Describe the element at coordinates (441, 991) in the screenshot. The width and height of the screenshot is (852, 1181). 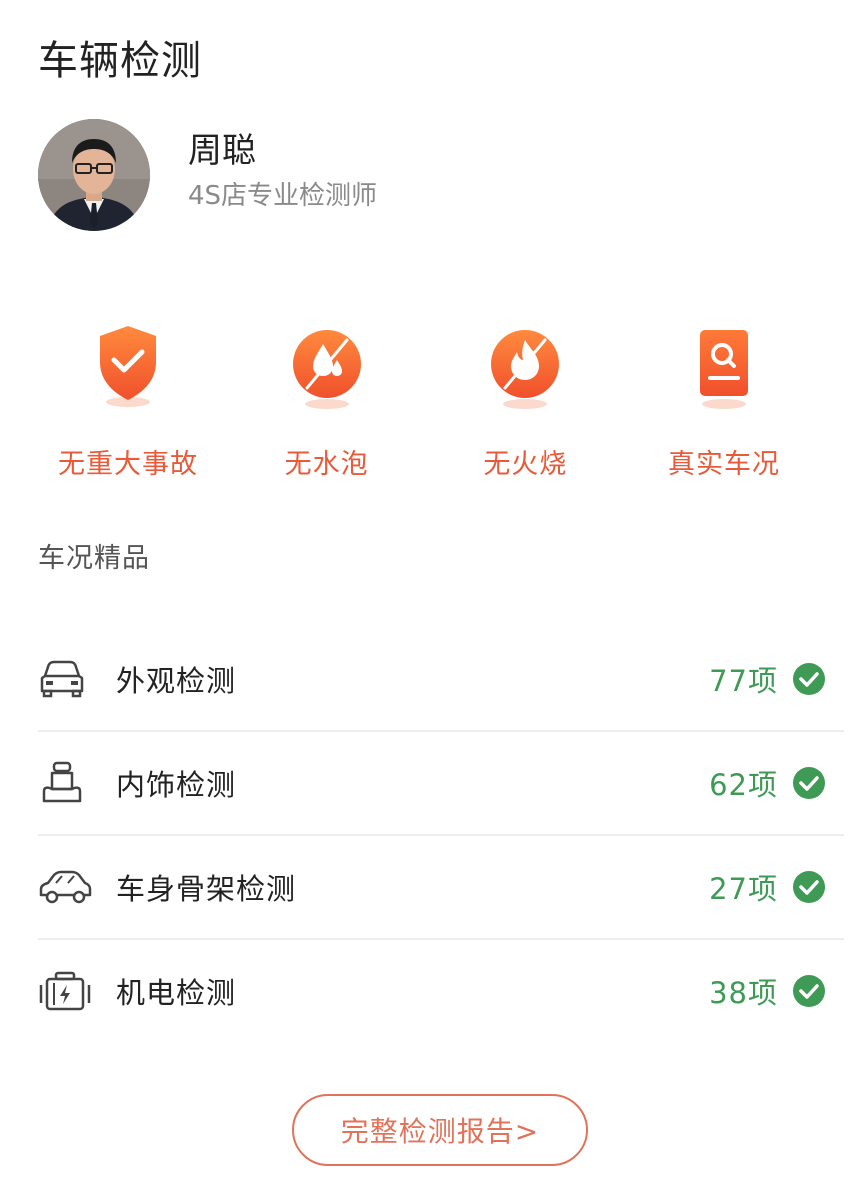
I see `check-row-electromechanical: 机电检测 38项` at that location.